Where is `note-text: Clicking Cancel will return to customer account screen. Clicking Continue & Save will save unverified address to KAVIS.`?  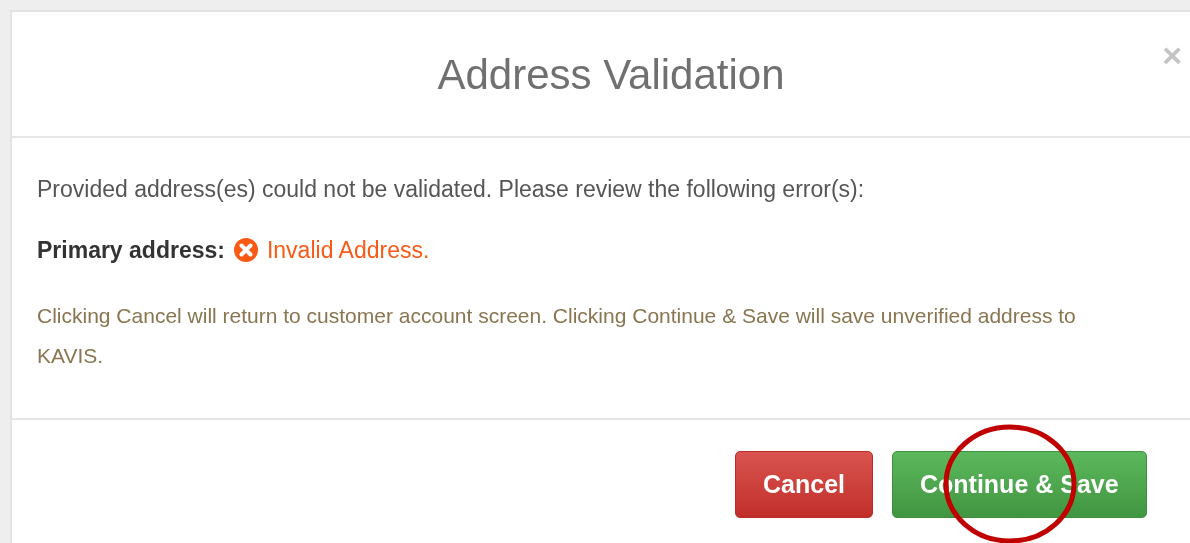
note-text: Clicking Cancel will return to customer account screen. Clicking Continue & Save will save unverified address to KAVIS. is located at coordinates (557, 335).